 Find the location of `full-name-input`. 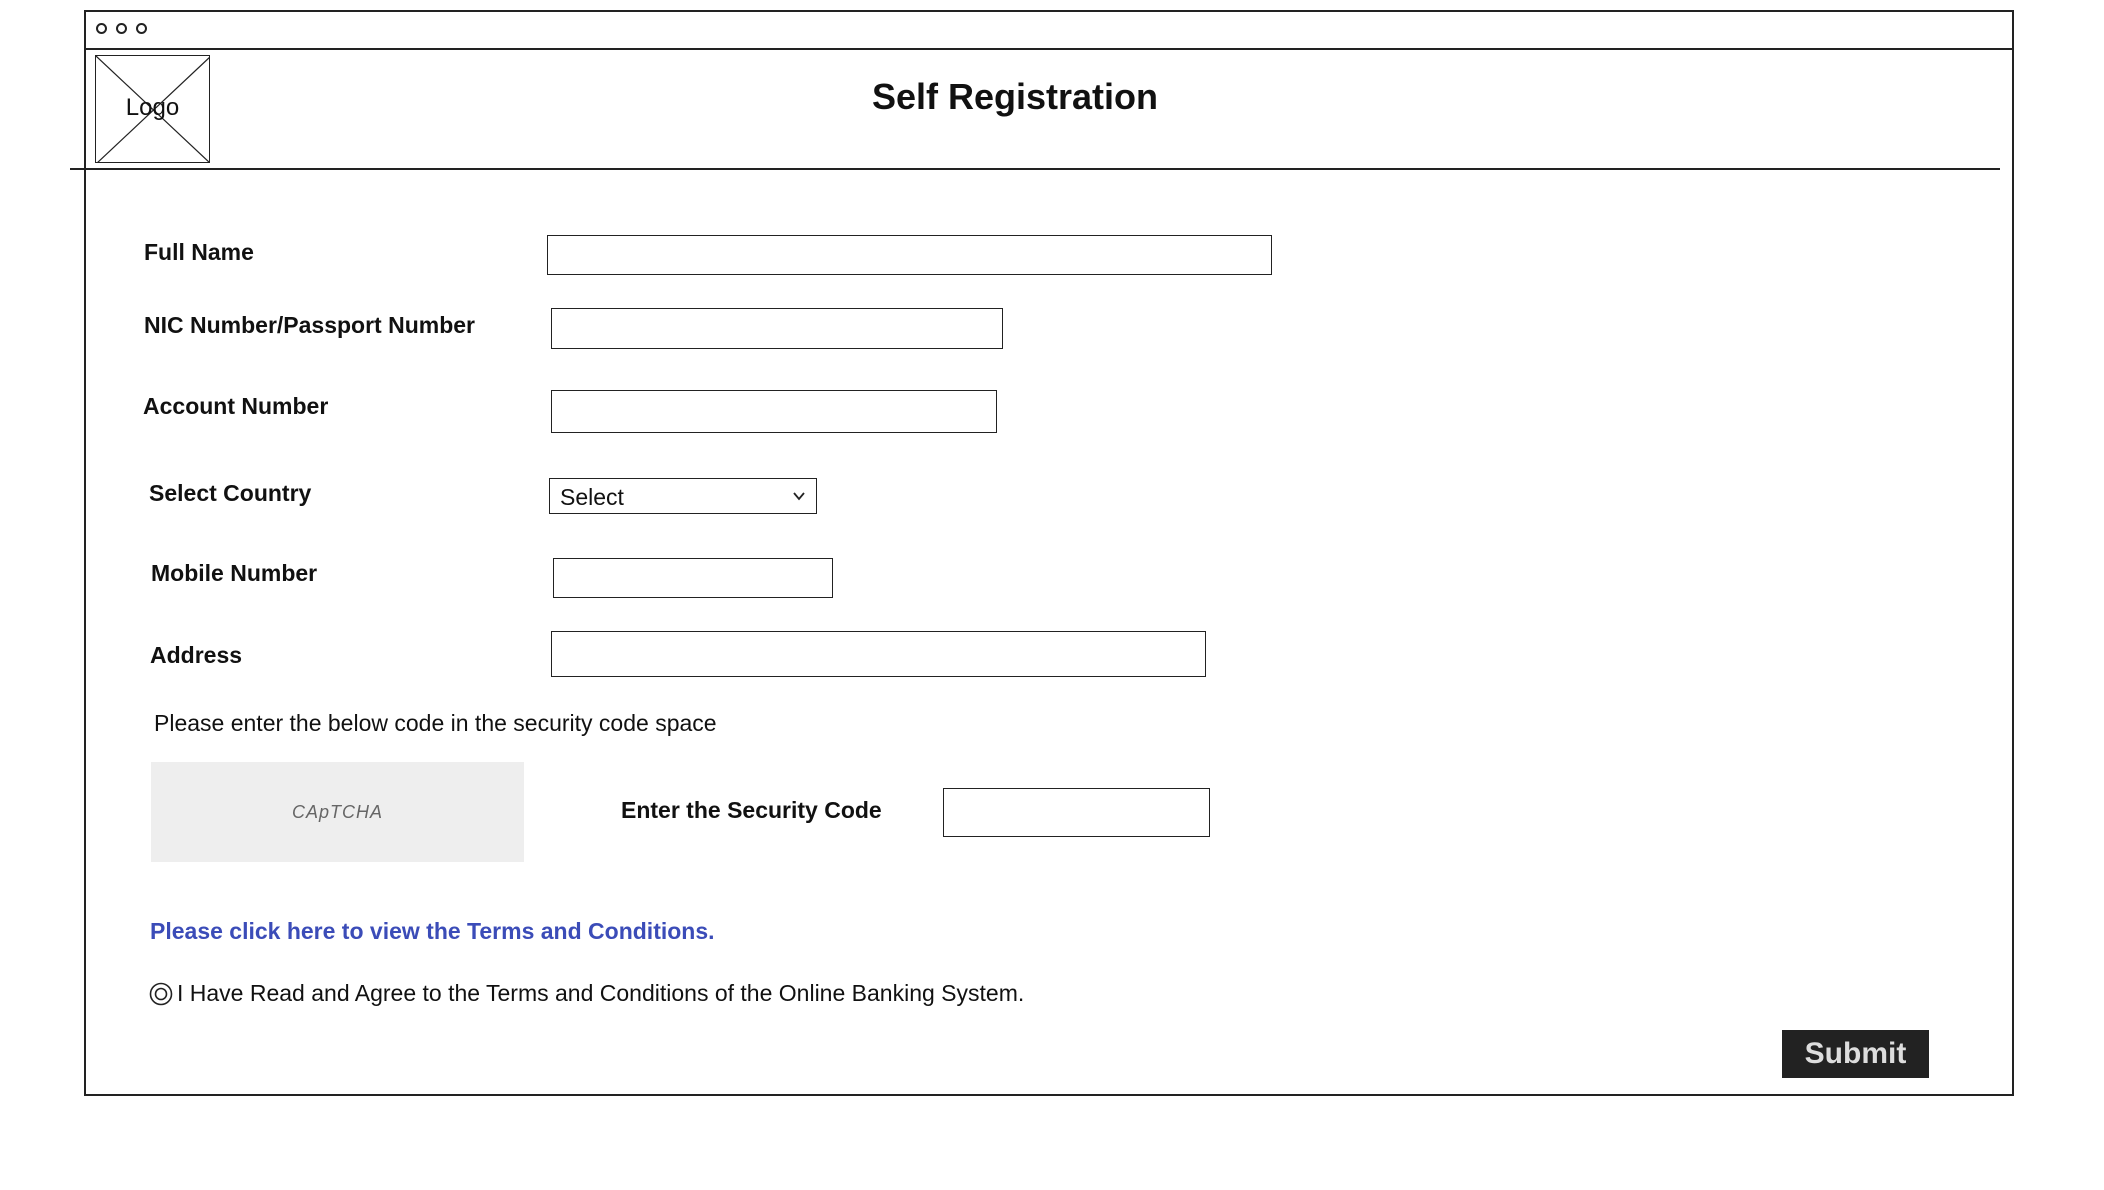

full-name-input is located at coordinates (909, 255).